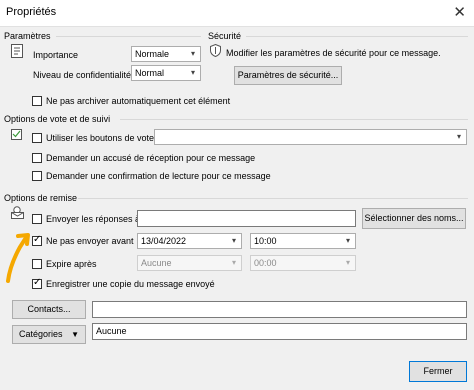  What do you see at coordinates (71, 264) in the screenshot?
I see `expire-label: Expire après` at bounding box center [71, 264].